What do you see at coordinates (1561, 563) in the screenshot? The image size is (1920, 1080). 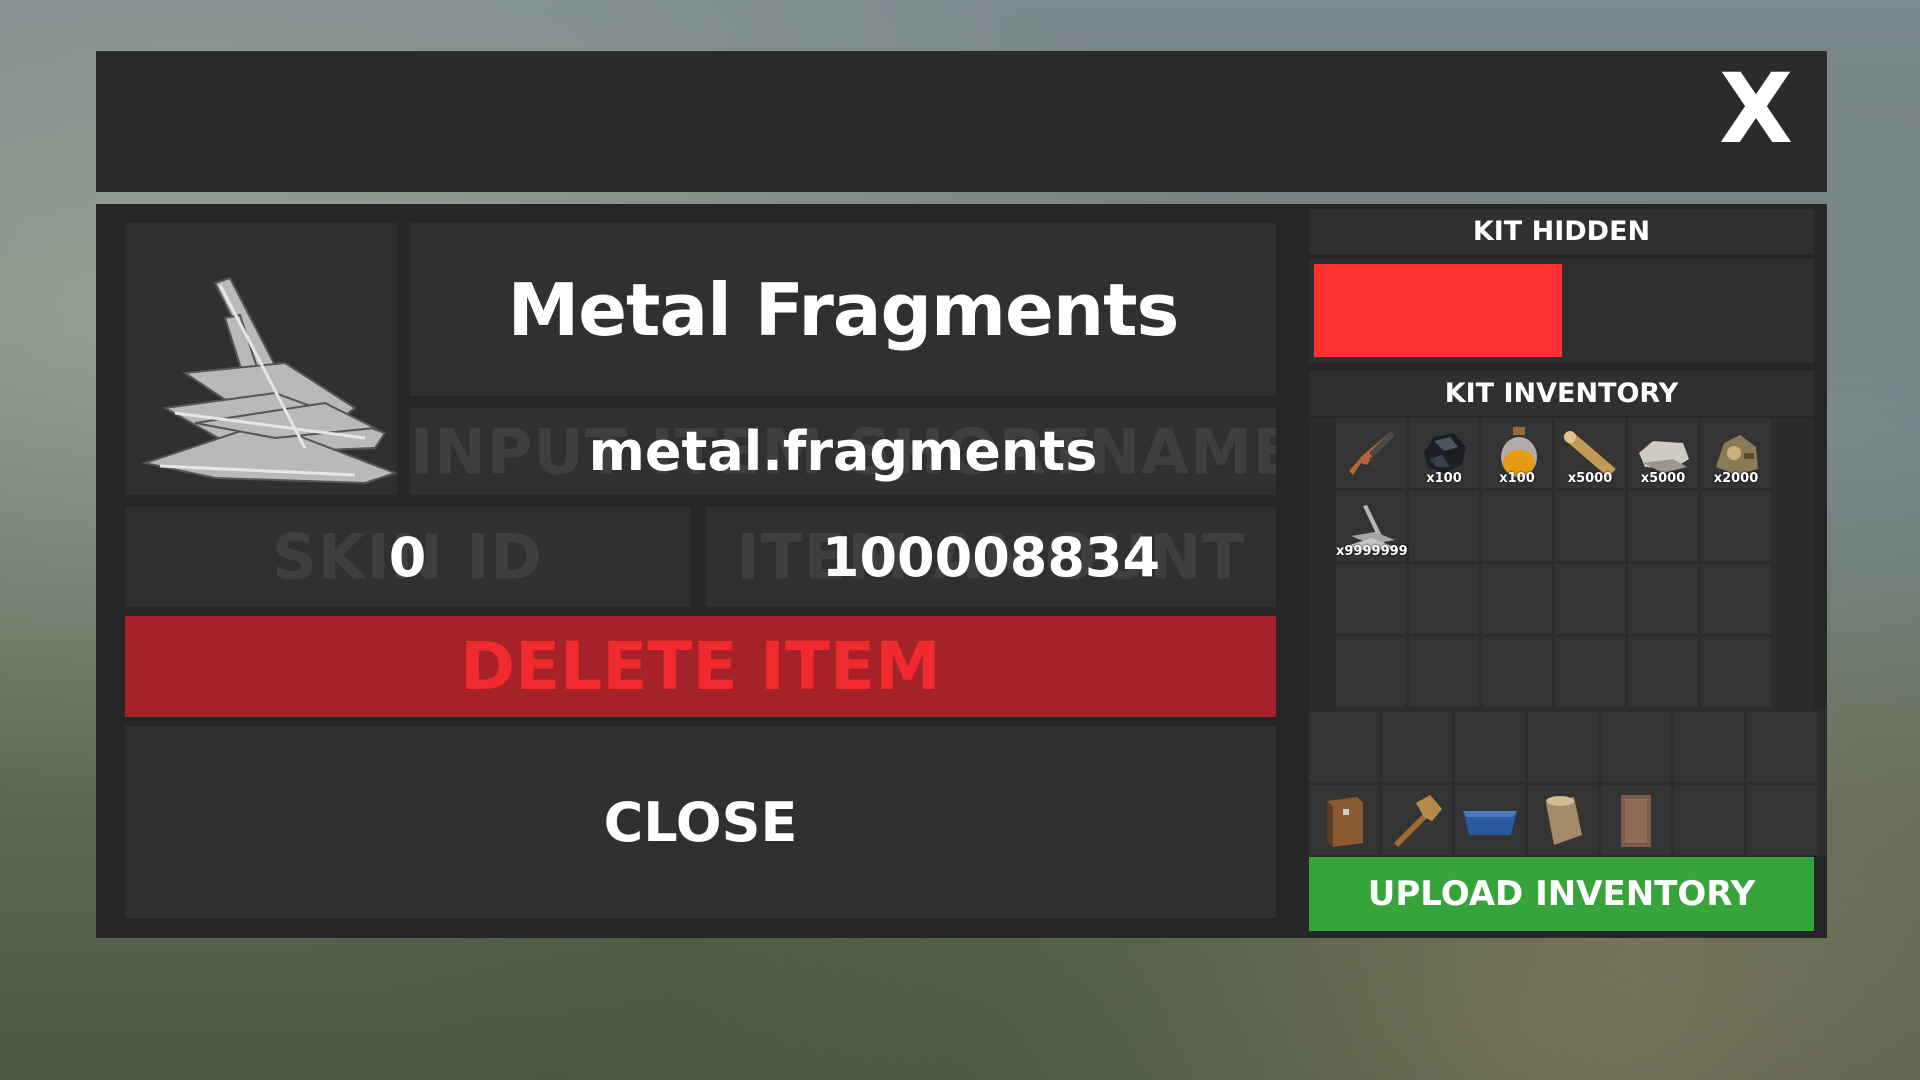 I see `kit-inventory-grid: x100 x100 x5000 x5000 x2000 x9999999+` at bounding box center [1561, 563].